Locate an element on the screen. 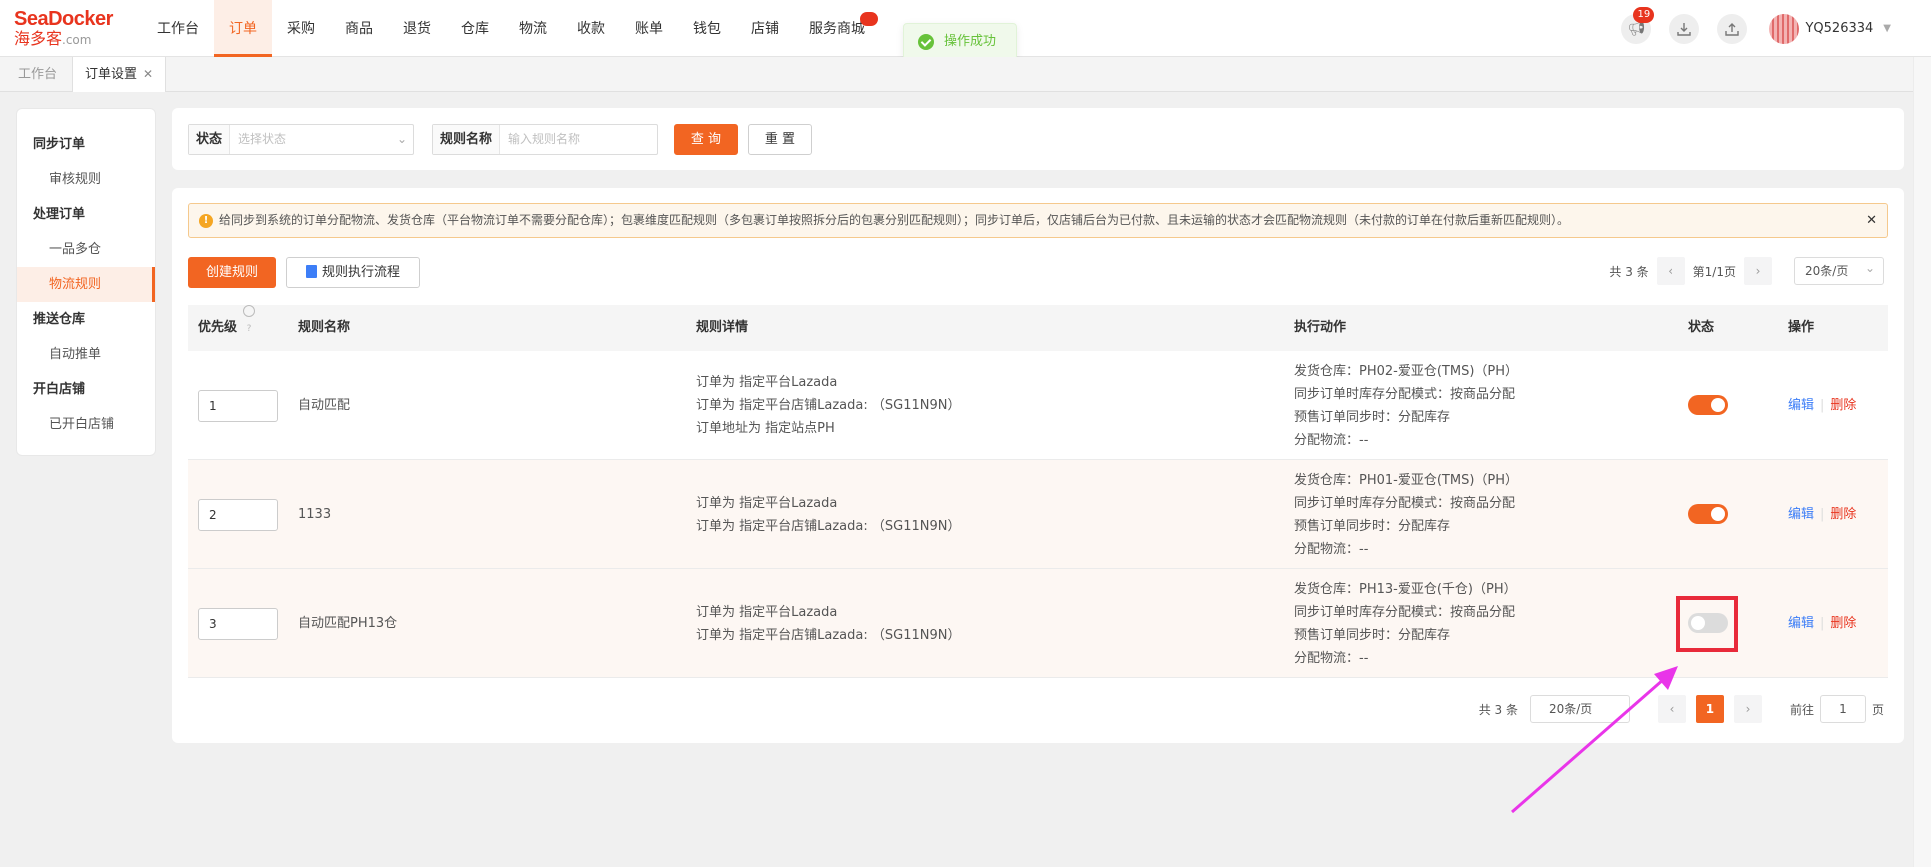 The image size is (1931, 867). detail-line: 订单地址为 指定站点PH is located at coordinates (765, 428).